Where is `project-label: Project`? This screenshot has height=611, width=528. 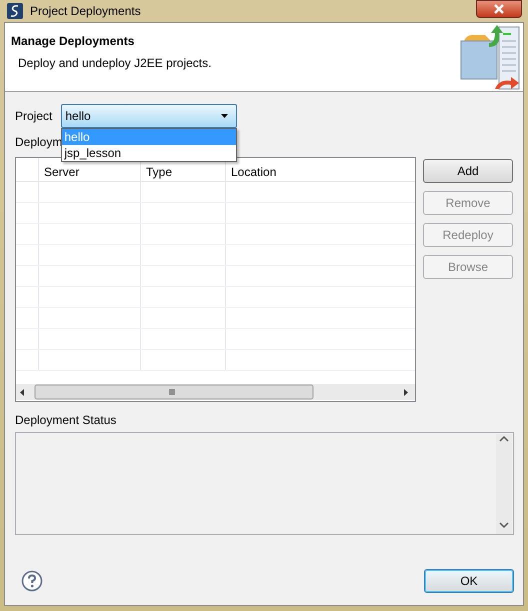 project-label: Project is located at coordinates (33, 116).